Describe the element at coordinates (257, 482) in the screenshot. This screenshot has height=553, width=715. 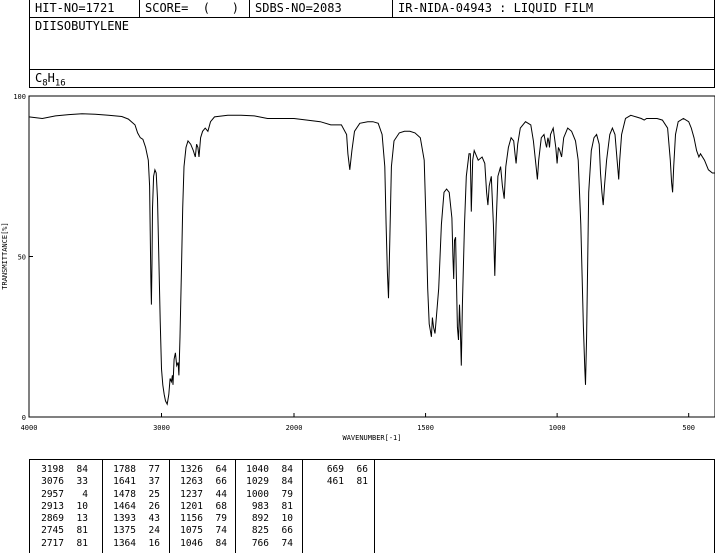
I see `peak-wavenumber: 1029` at that location.